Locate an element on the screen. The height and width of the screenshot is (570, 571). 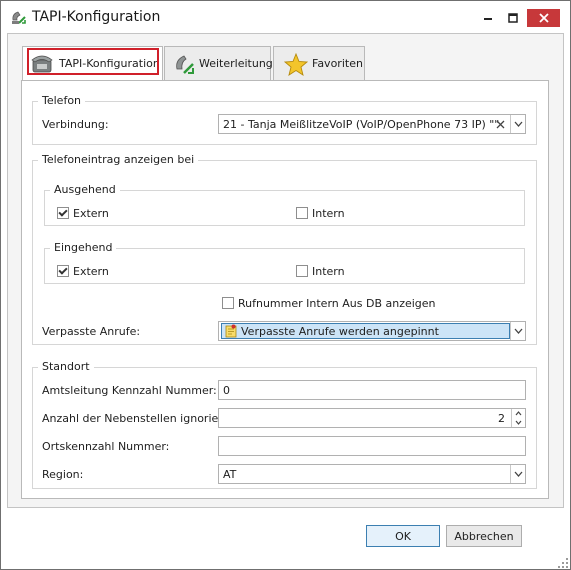
app-icon is located at coordinates (19, 17).